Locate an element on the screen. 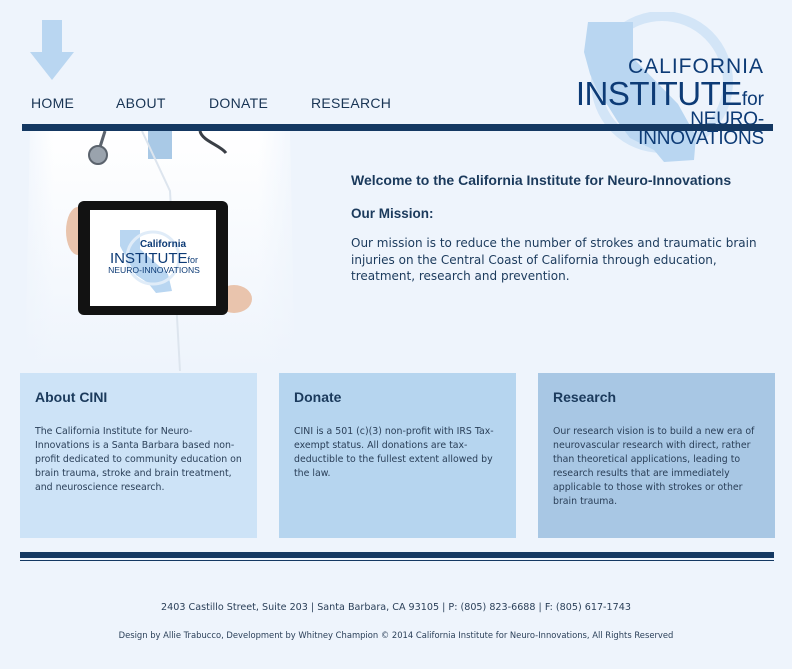 This screenshot has height=669, width=792. footer-divider is located at coordinates (397, 555).